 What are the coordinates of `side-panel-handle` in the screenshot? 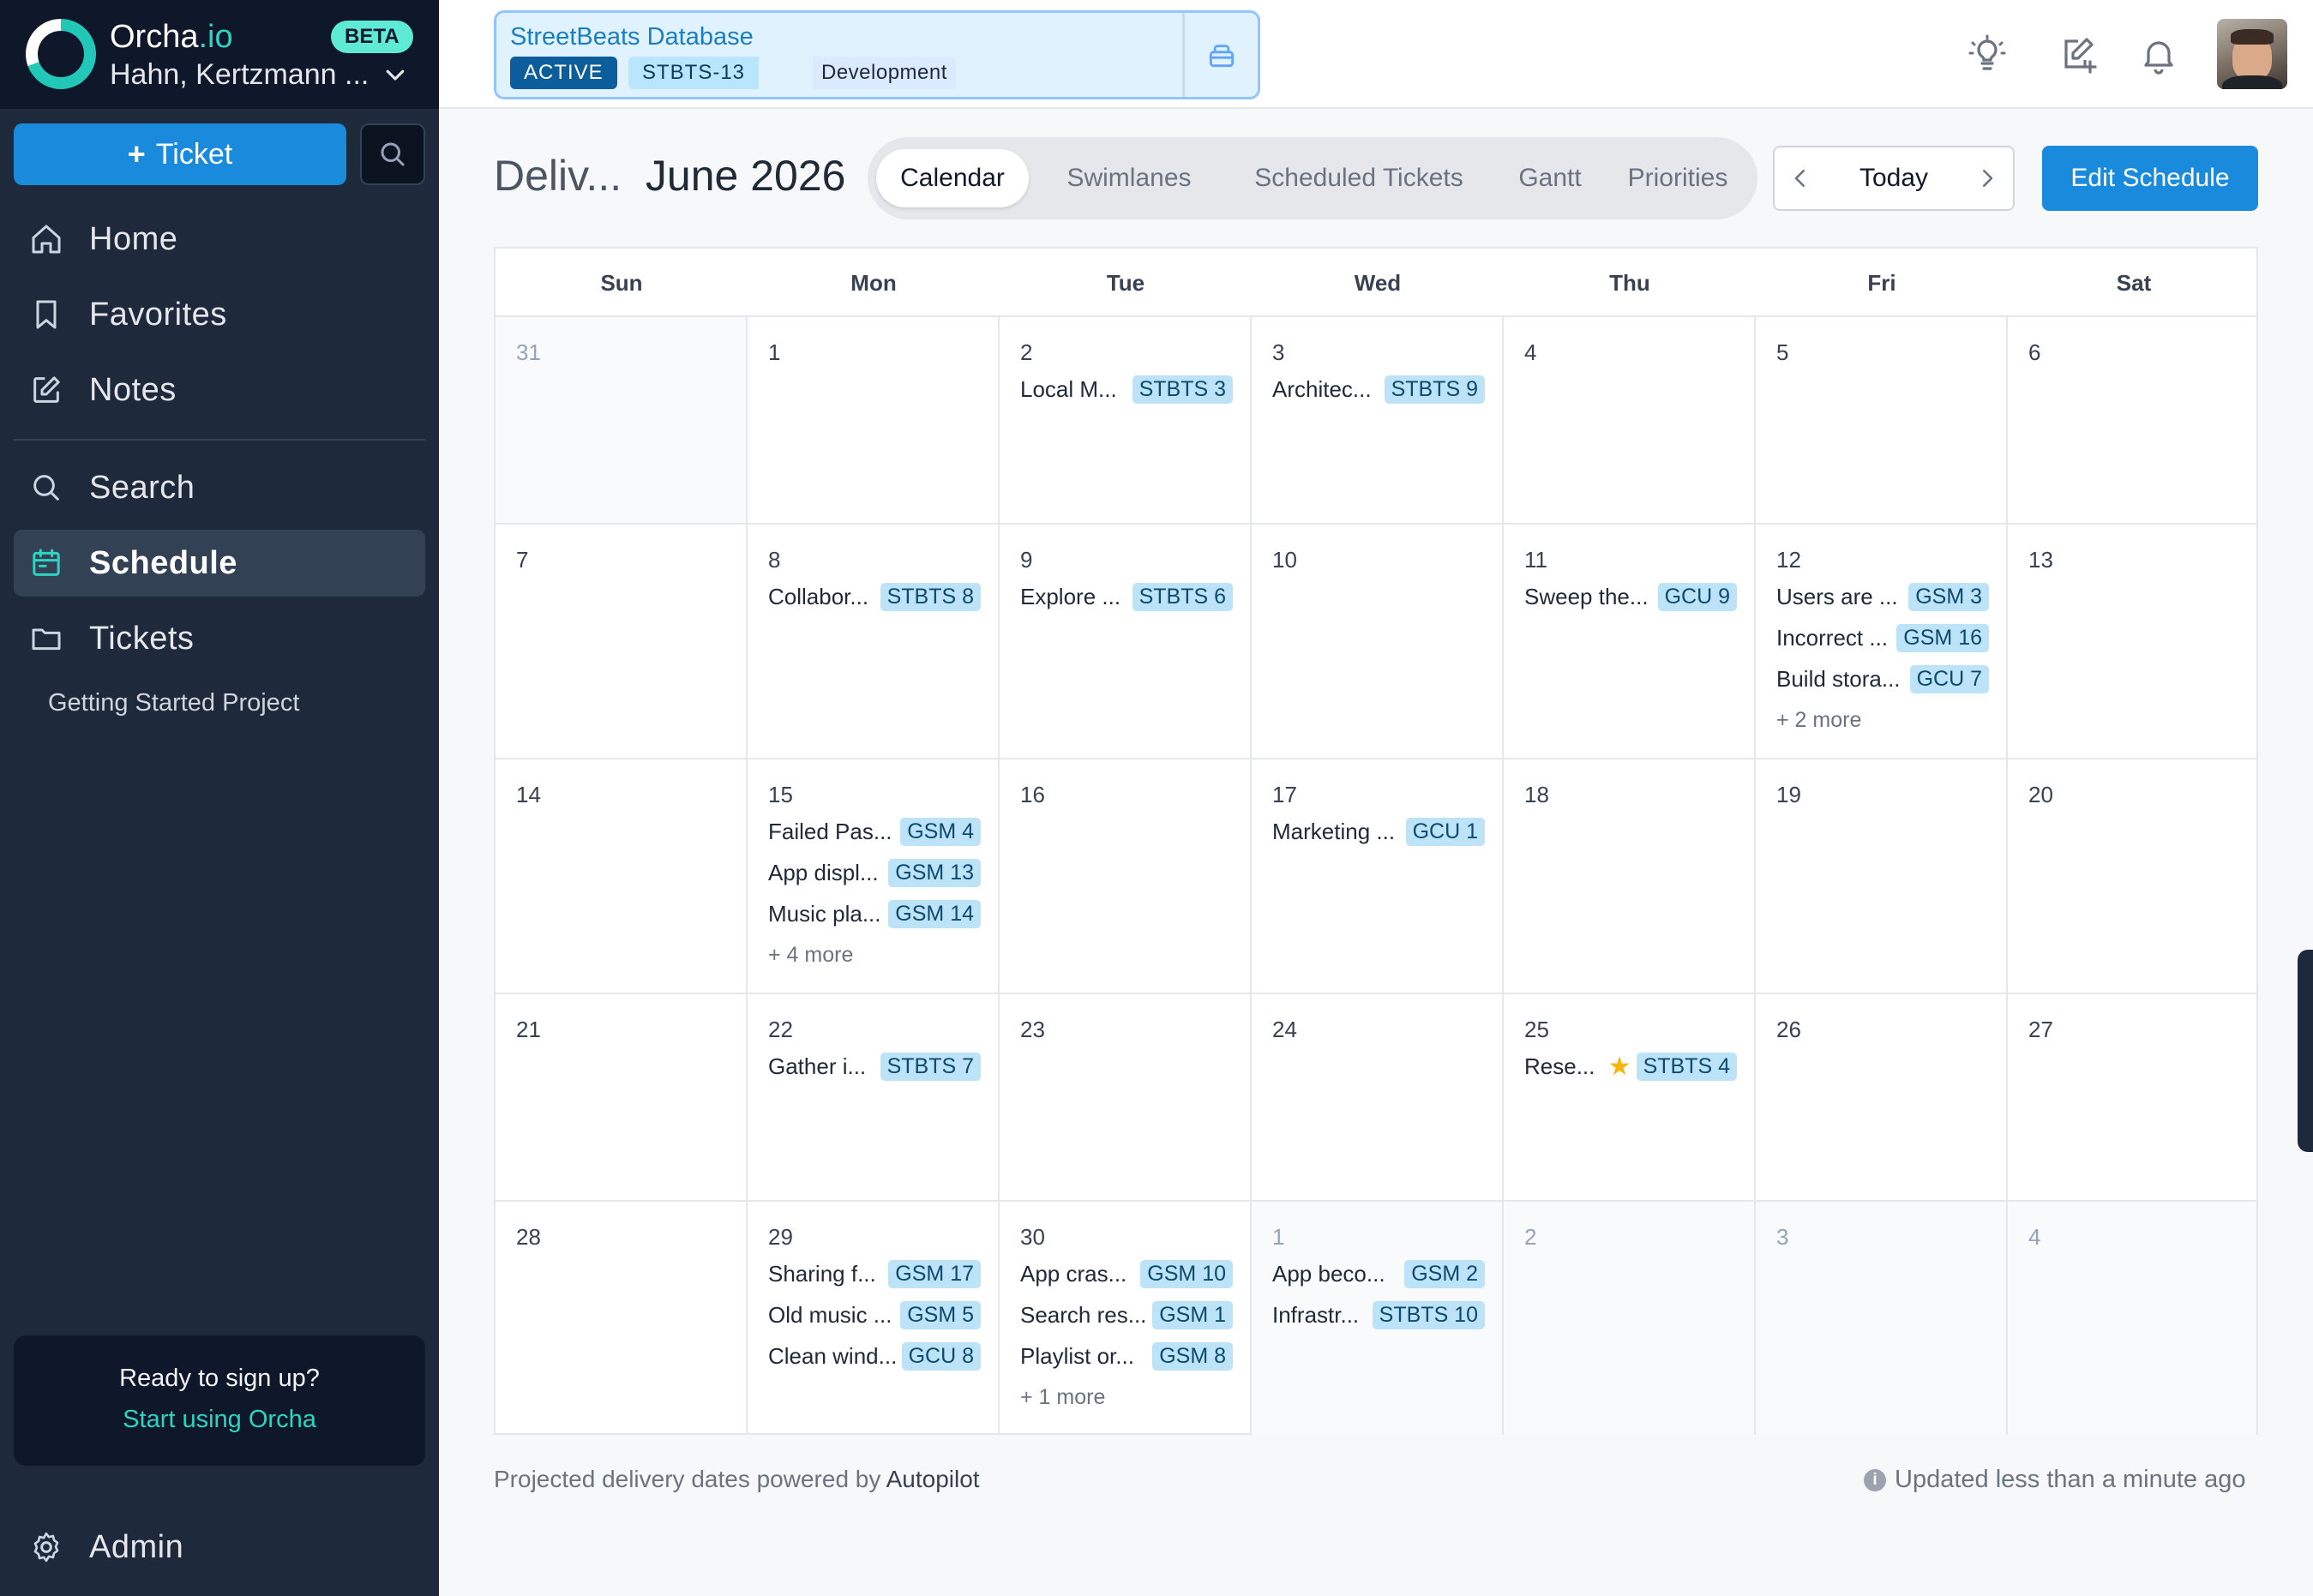 It's located at (2305, 1051).